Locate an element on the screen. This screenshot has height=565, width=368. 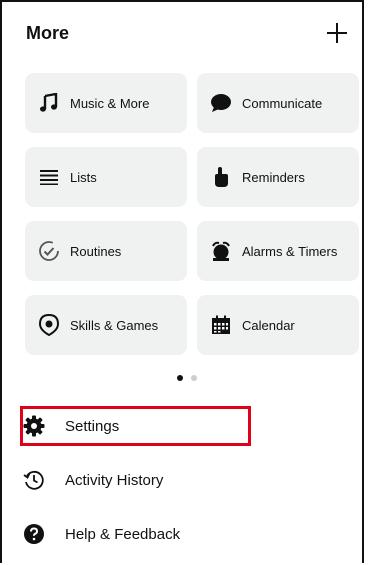
page-dot is located at coordinates (194, 378).